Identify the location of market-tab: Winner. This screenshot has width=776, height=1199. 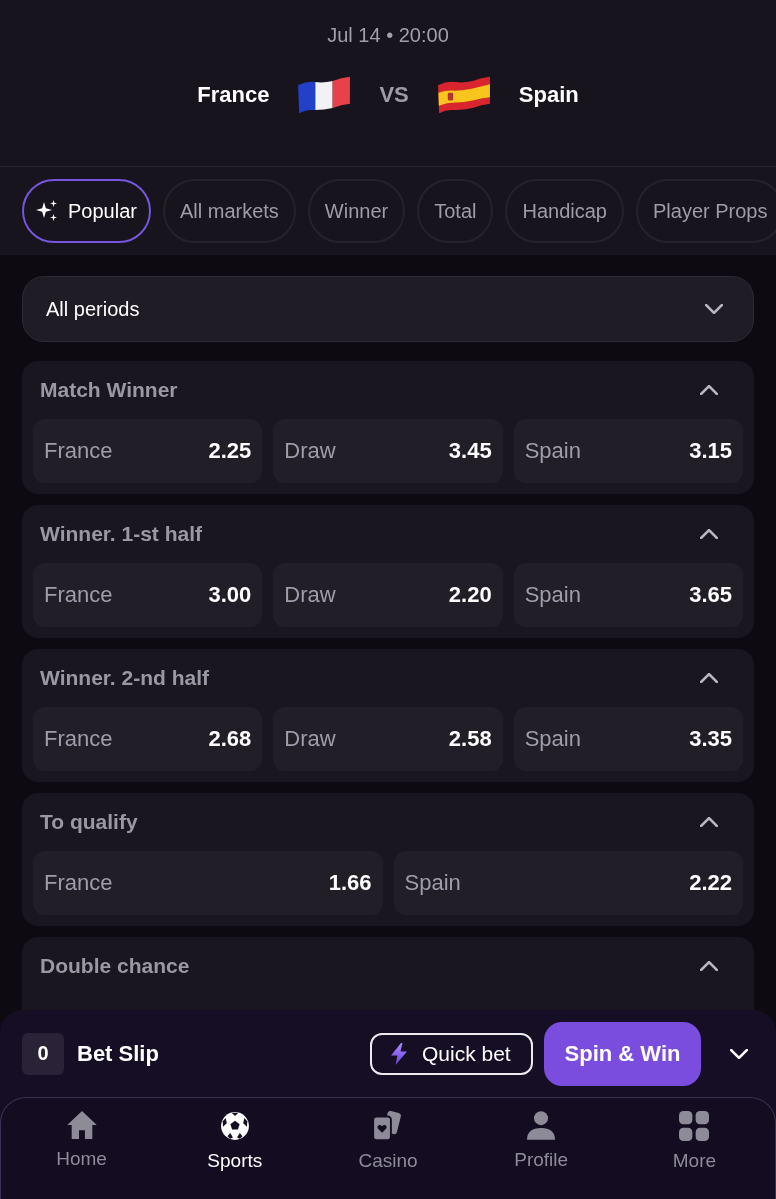
(356, 211).